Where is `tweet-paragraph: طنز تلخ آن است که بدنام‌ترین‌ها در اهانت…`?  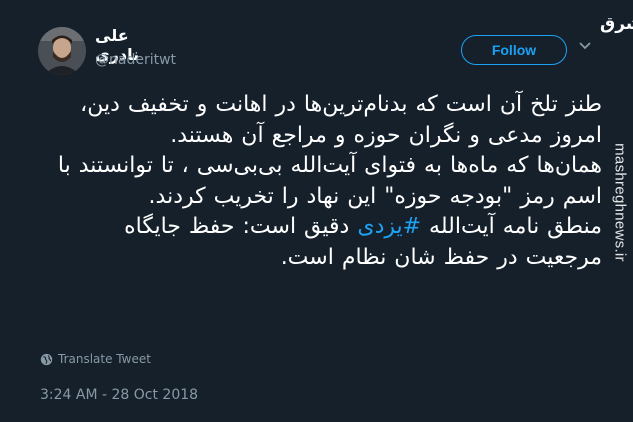 tweet-paragraph: طنز تلخ آن است که بدنام‌ترین‌ها در اهانت… is located at coordinates (341, 120).